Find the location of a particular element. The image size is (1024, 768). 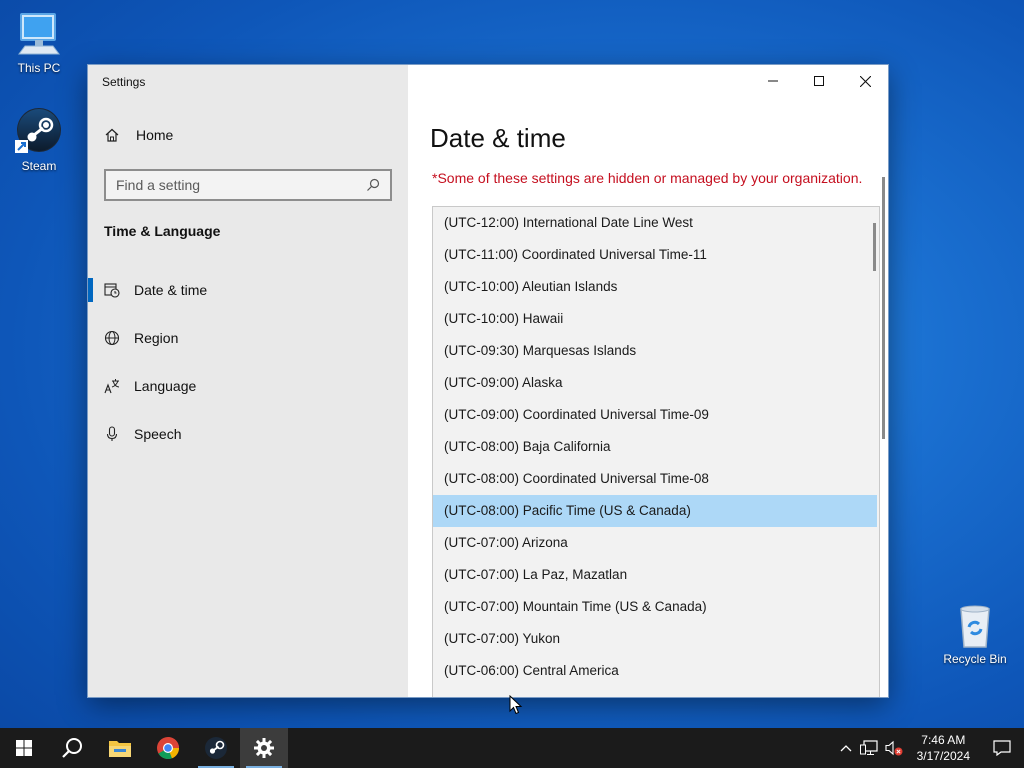

timezone-option: (UTC-08:00) Baja California is located at coordinates (655, 447).